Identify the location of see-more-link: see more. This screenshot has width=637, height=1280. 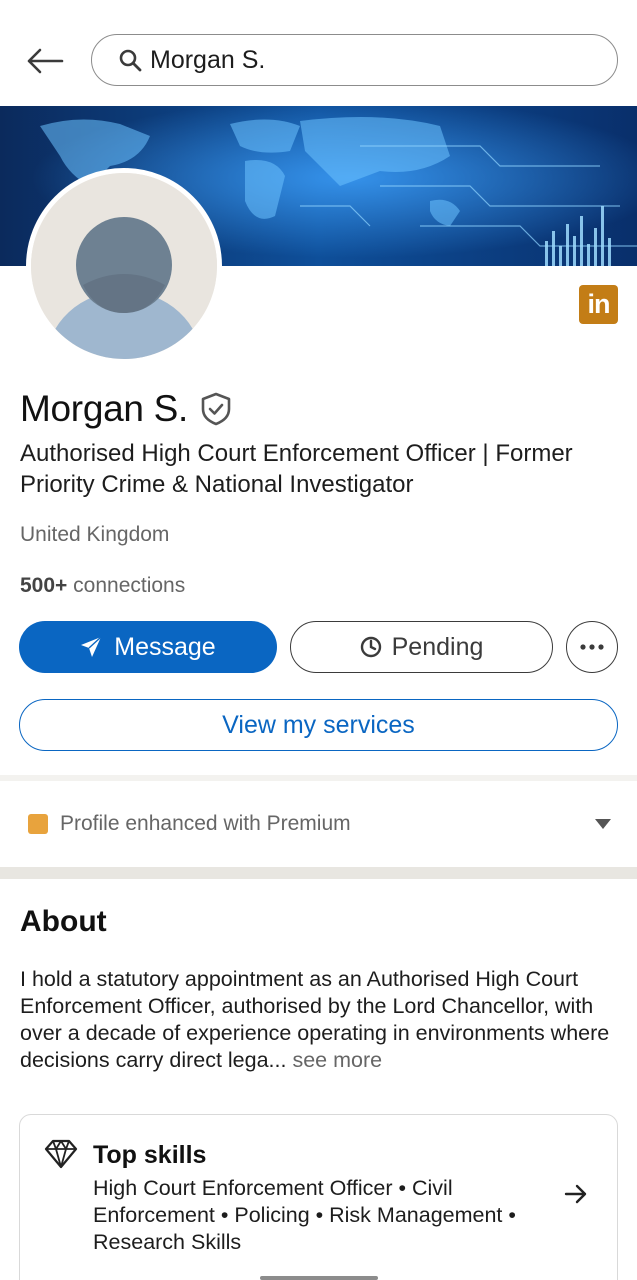
(337, 1060).